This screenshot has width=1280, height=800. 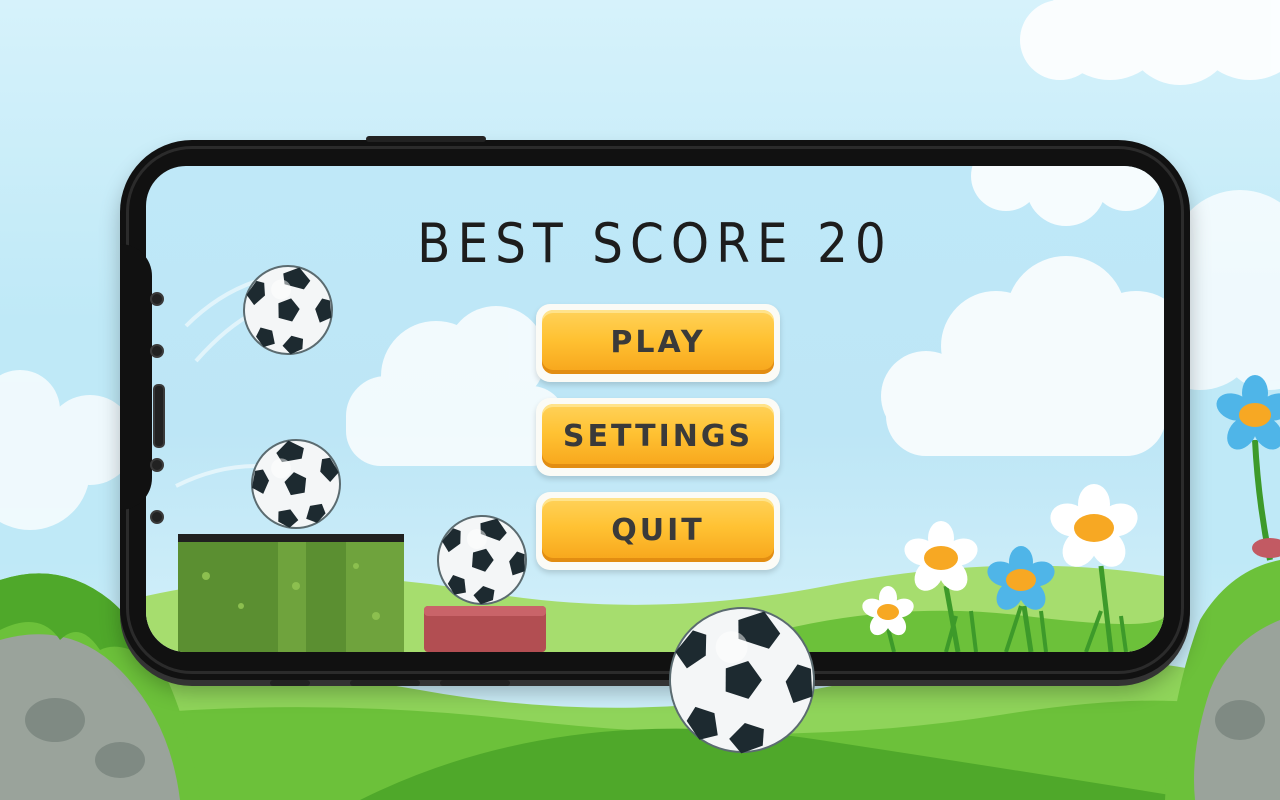 I want to click on play-button-face: PLAY, so click(x=658, y=342).